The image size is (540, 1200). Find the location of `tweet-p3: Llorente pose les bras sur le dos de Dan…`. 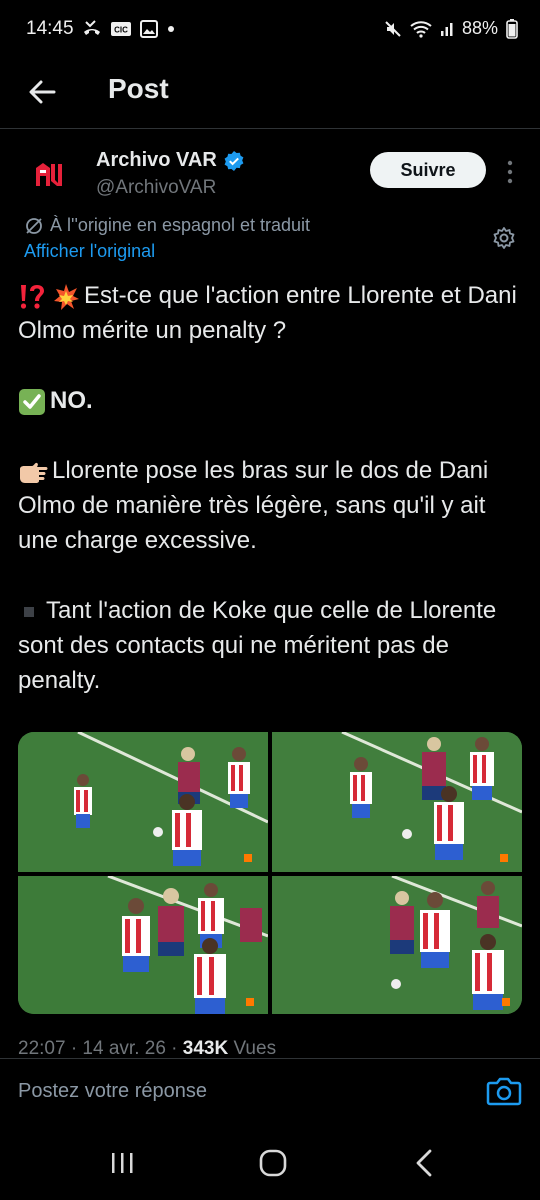

tweet-p3: Llorente pose les bras sur le dos de Dan… is located at coordinates (253, 505).